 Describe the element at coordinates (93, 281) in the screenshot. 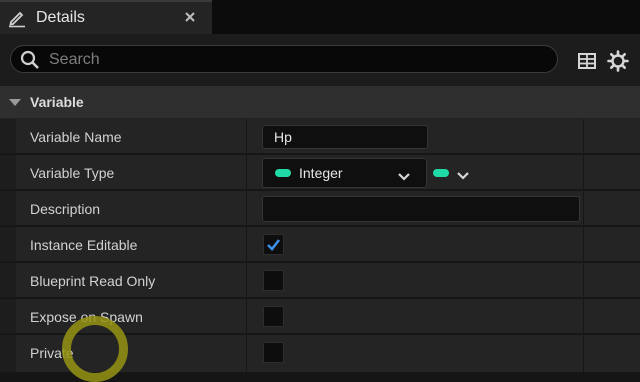

I see `property-label: Blueprint Read Only` at that location.